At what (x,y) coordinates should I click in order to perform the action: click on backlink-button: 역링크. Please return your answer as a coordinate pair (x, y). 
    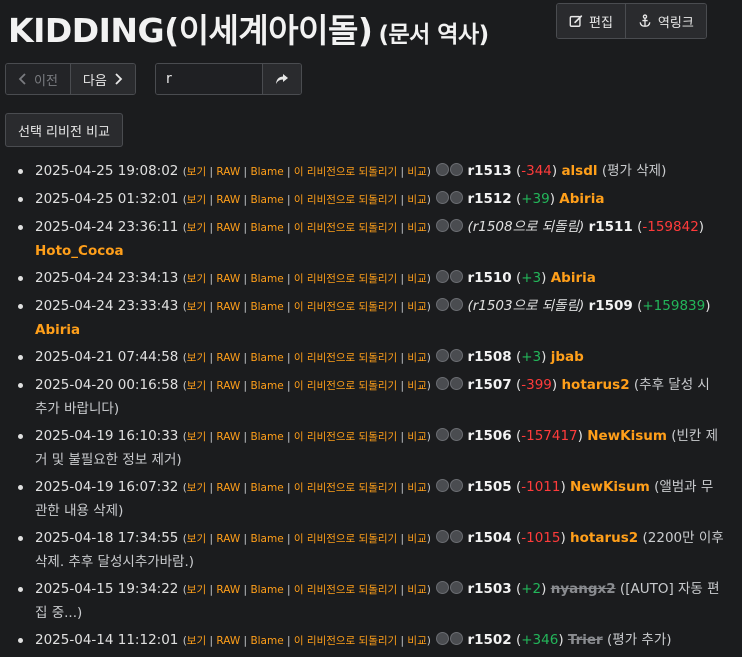
    Looking at the image, I should click on (665, 21).